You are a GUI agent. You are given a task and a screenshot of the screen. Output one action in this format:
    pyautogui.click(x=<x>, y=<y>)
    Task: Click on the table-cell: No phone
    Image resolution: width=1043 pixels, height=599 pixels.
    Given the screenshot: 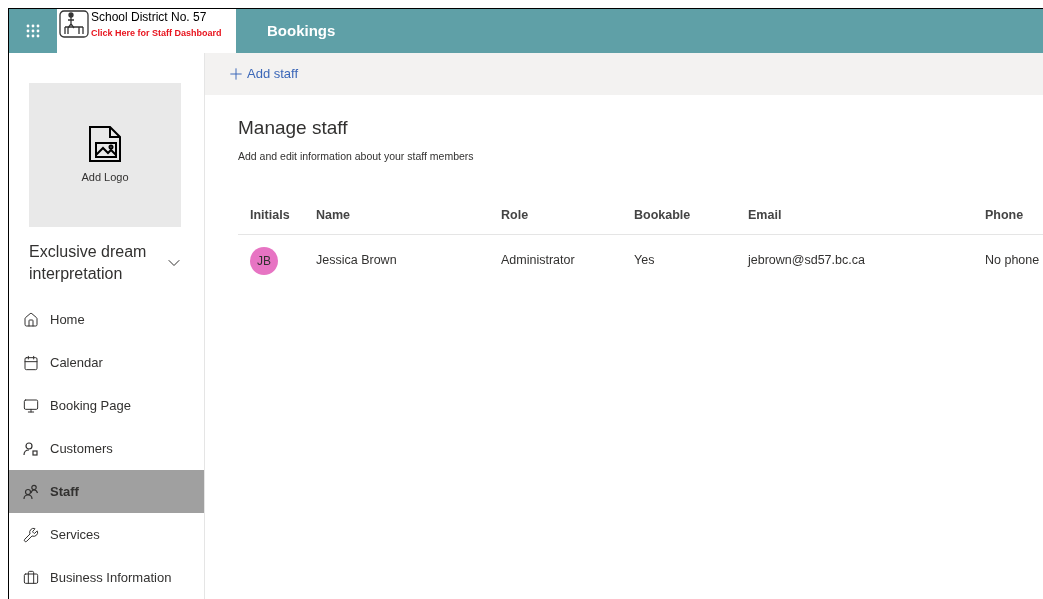 What is the action you would take?
    pyautogui.click(x=1012, y=260)
    